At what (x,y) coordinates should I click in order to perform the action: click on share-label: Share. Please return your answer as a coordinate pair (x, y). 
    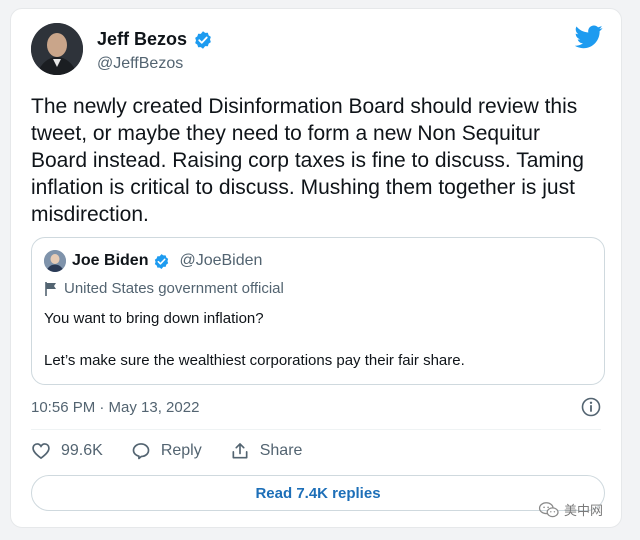
    Looking at the image, I should click on (281, 450).